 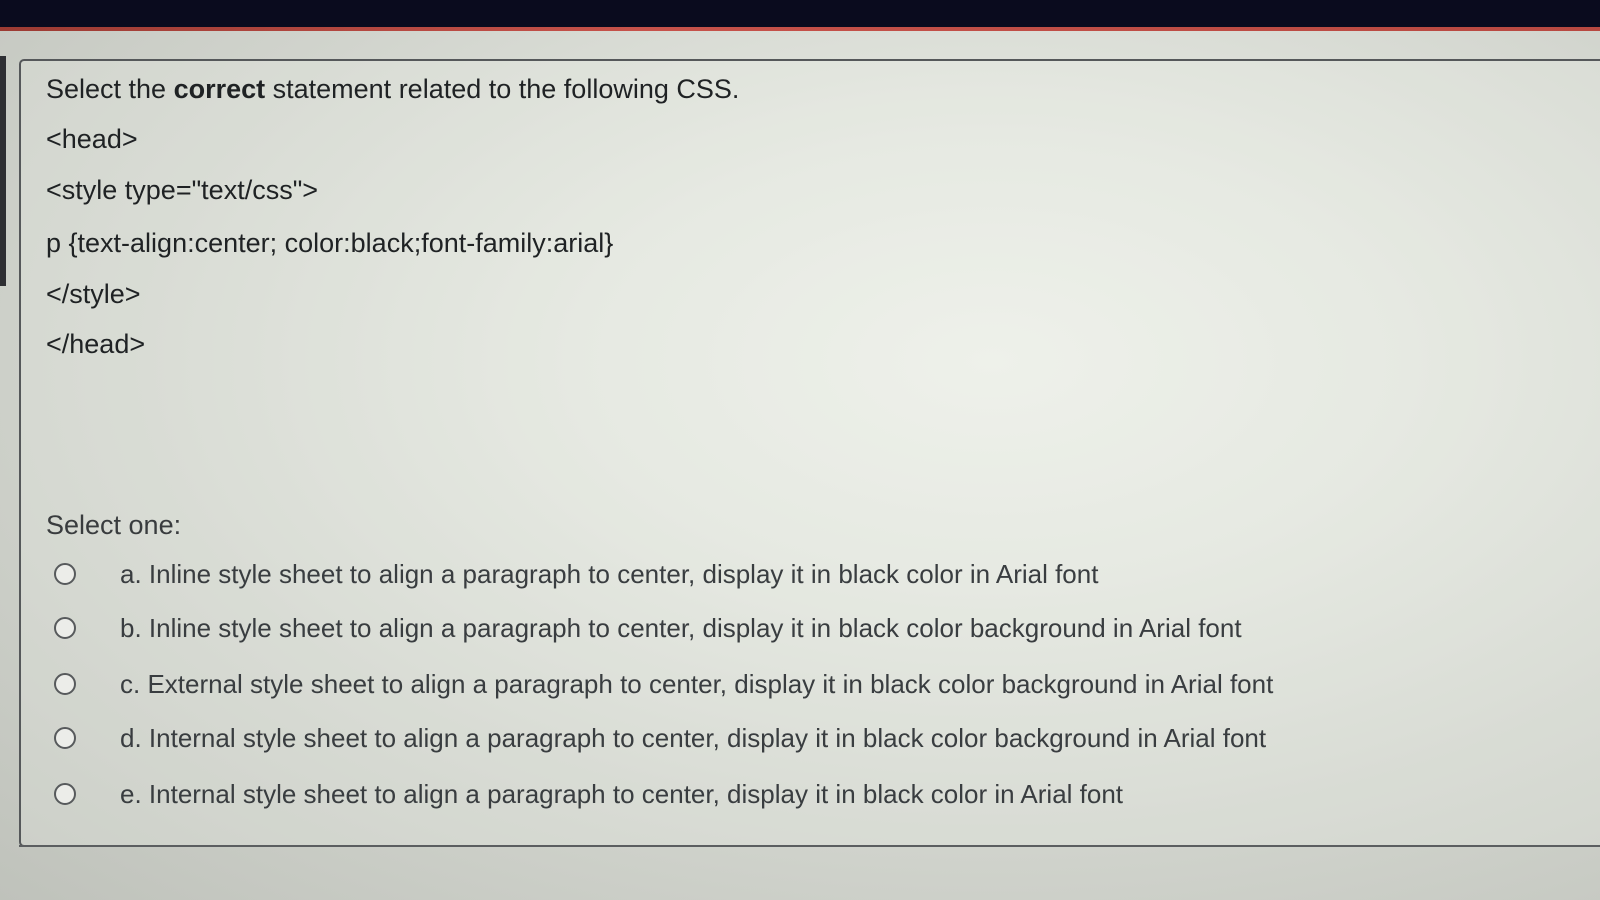 What do you see at coordinates (800, 14) in the screenshot?
I see `top-bar` at bounding box center [800, 14].